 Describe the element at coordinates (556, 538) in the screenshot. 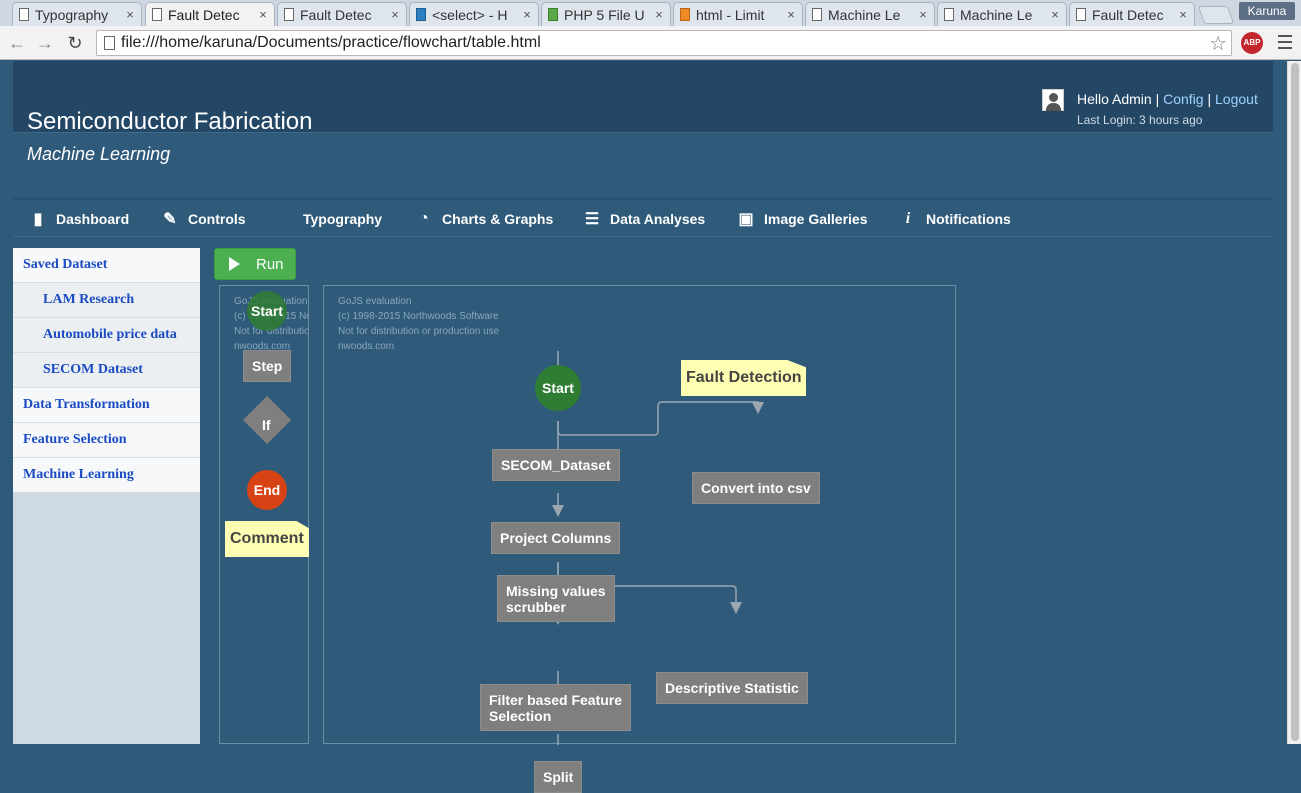

I see `project-columns-node: Project Columns` at that location.